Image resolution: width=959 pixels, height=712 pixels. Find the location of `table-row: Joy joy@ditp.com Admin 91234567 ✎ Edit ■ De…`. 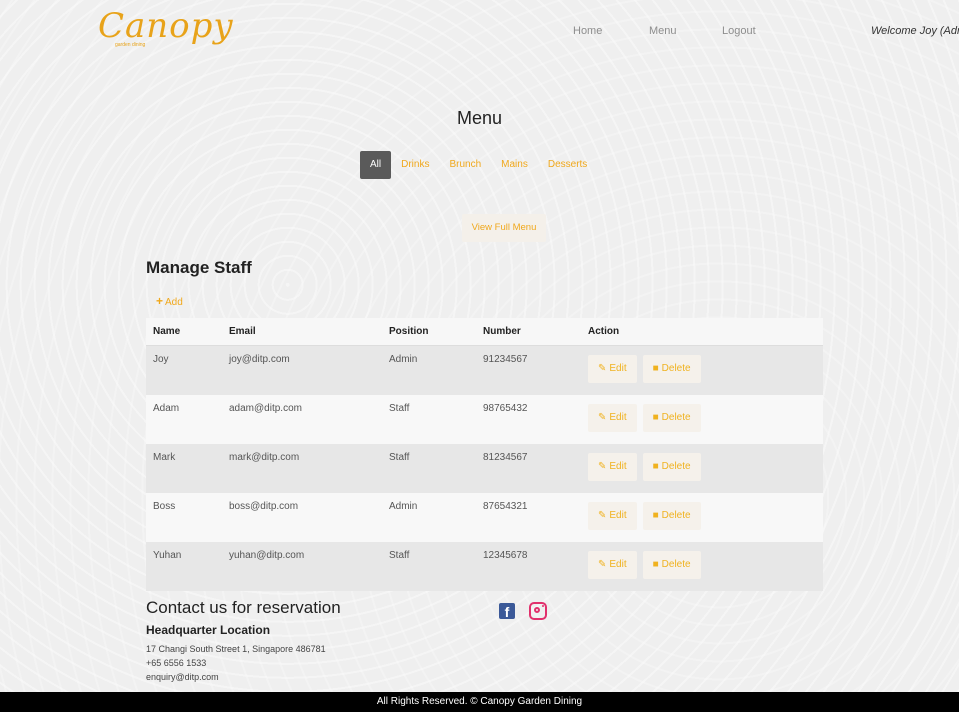

table-row: Joy joy@ditp.com Admin 91234567 ✎ Edit ■ De… is located at coordinates (484, 370).